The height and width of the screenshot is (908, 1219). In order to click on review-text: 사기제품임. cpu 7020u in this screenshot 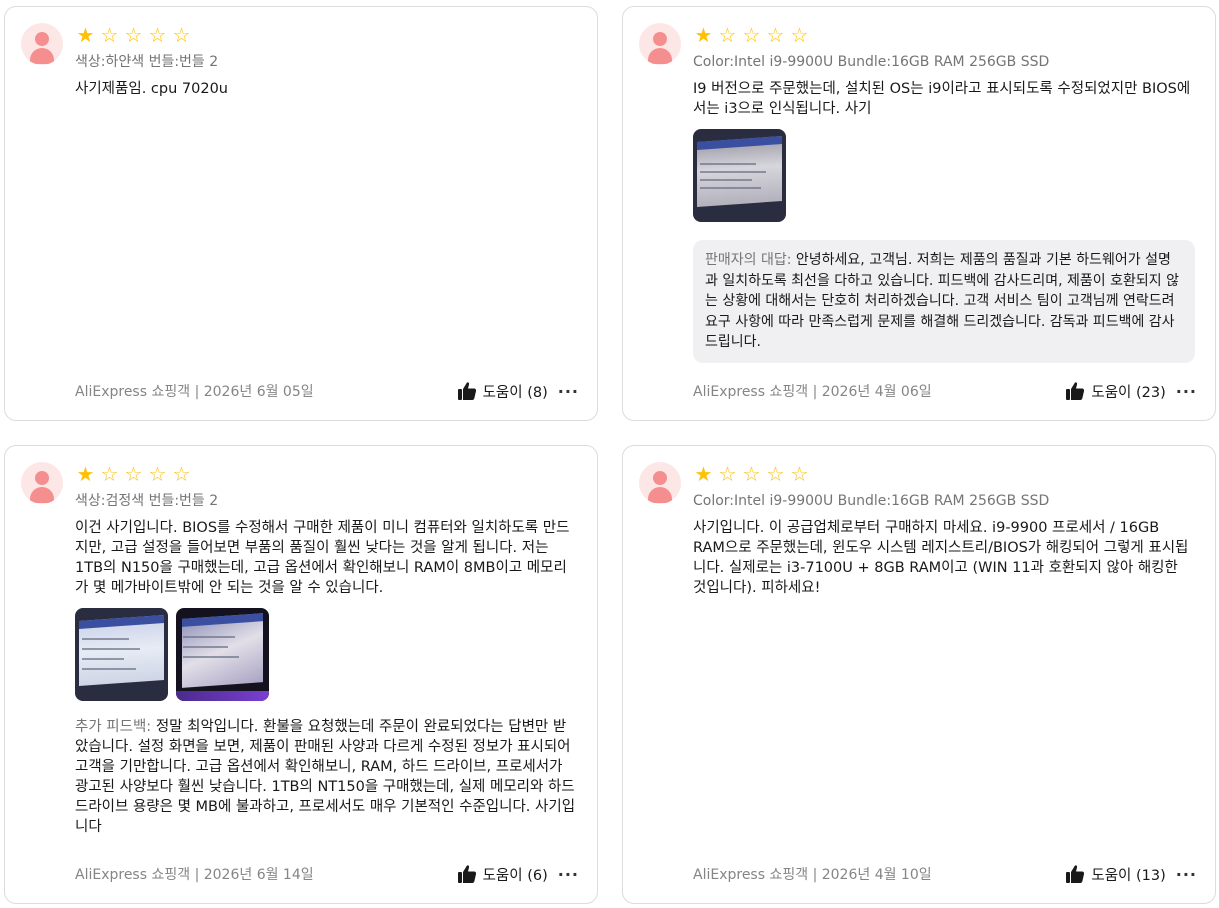, I will do `click(151, 89)`.